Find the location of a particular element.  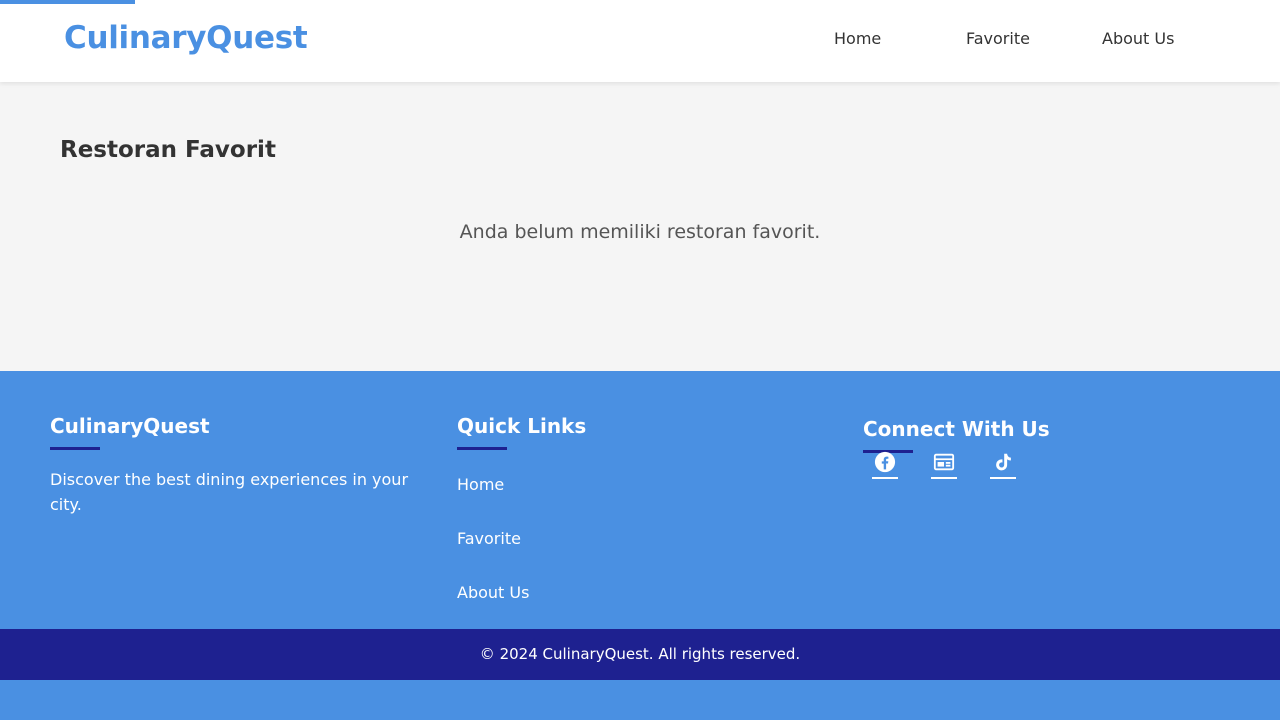

facebook-icon is located at coordinates (885, 465).